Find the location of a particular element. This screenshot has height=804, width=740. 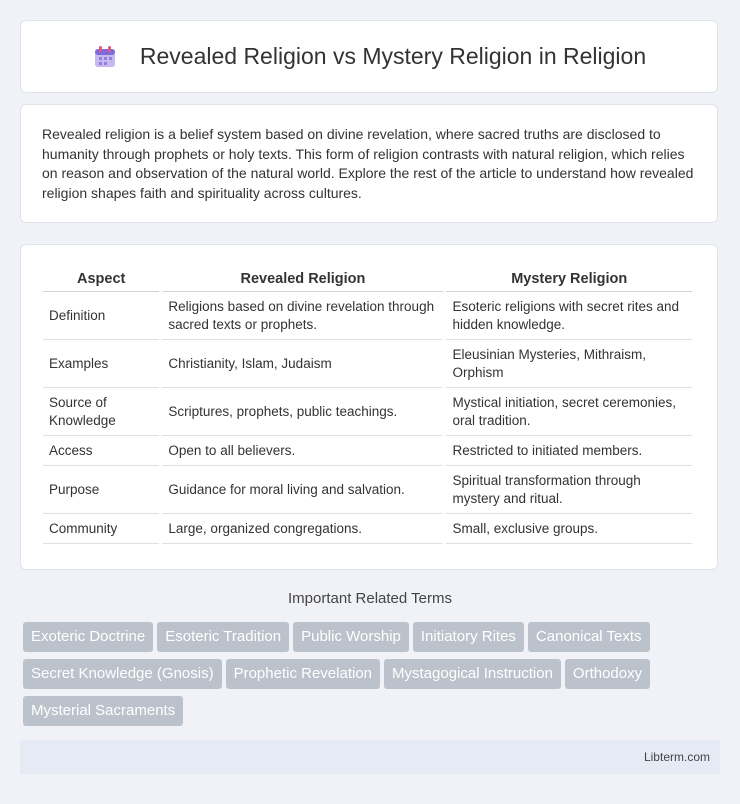

term-tag: Public Worship is located at coordinates (351, 637).